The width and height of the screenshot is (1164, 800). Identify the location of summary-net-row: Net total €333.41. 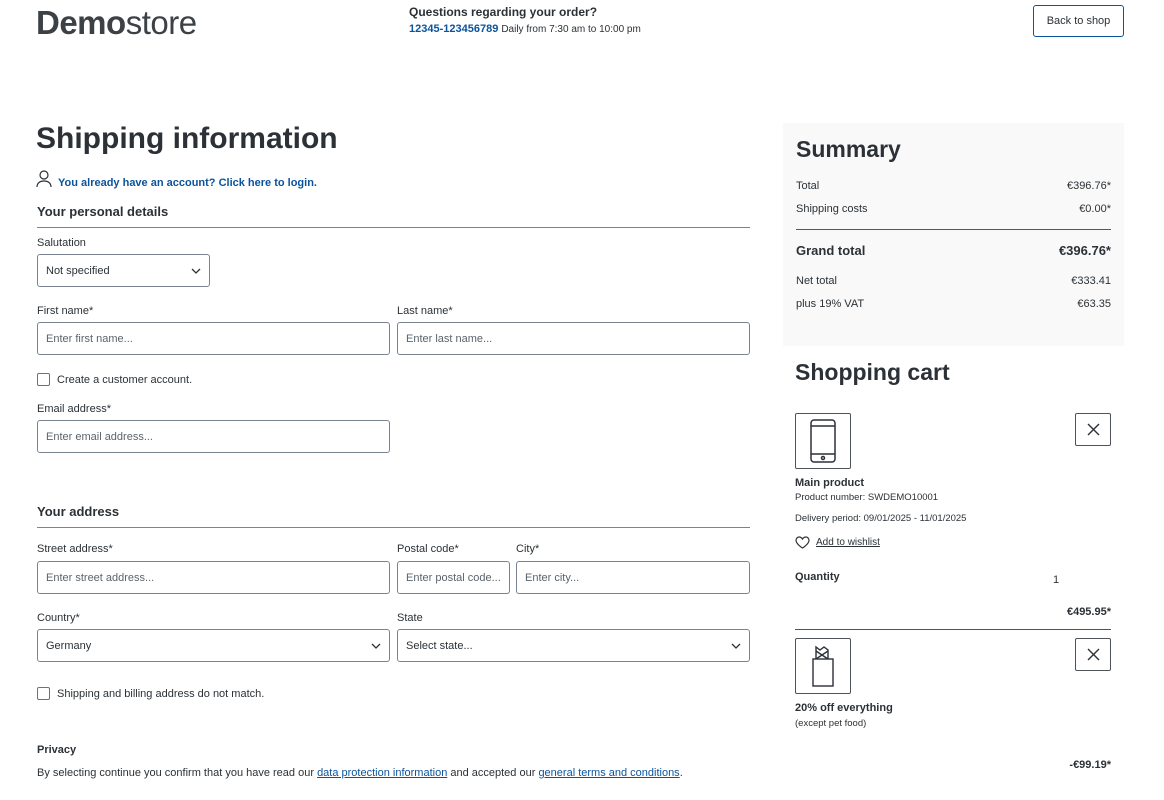
(953, 281).